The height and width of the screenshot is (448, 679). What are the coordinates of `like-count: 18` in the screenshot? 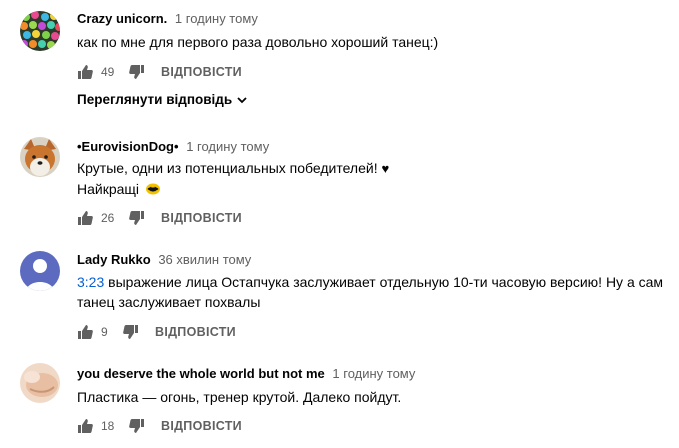 It's located at (108, 426).